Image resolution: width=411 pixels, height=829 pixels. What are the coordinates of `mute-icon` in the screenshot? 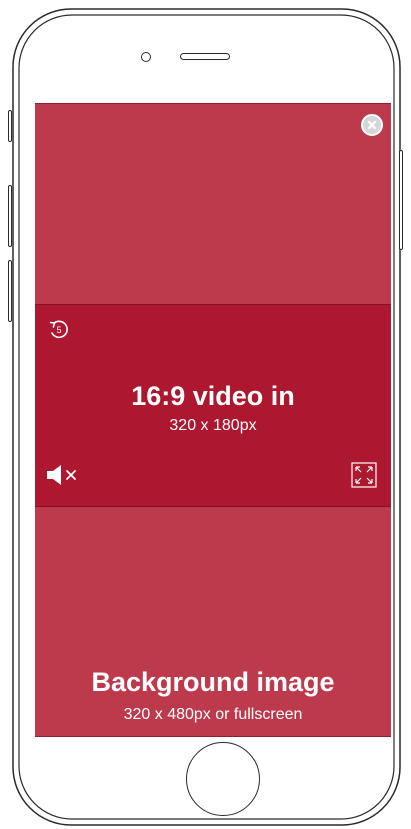 It's located at (61, 475).